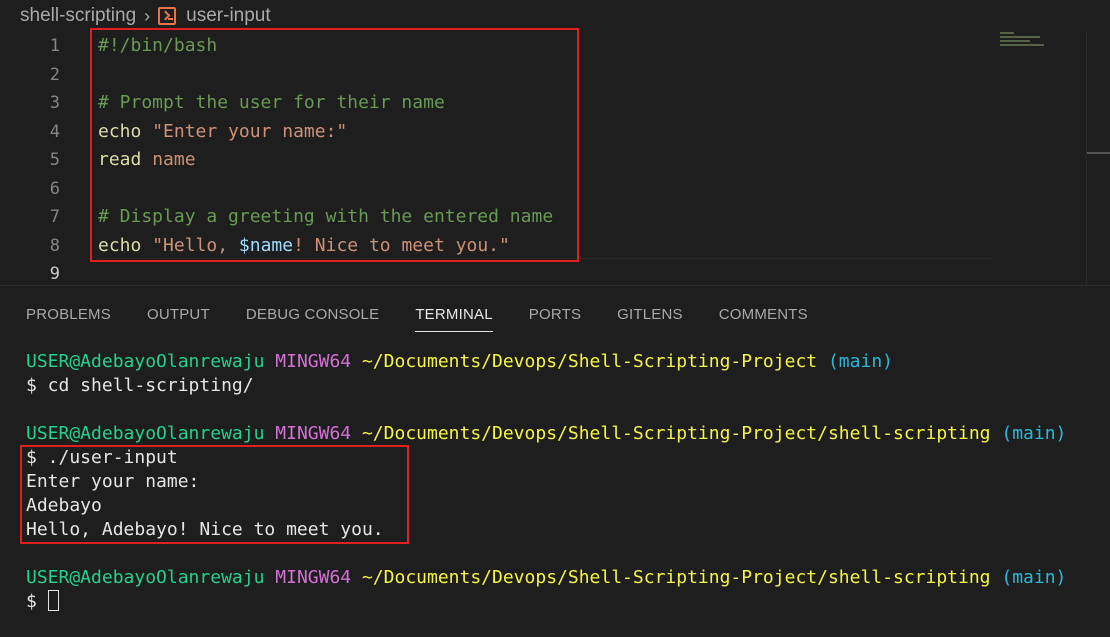  I want to click on terminal-cursor, so click(53, 600).